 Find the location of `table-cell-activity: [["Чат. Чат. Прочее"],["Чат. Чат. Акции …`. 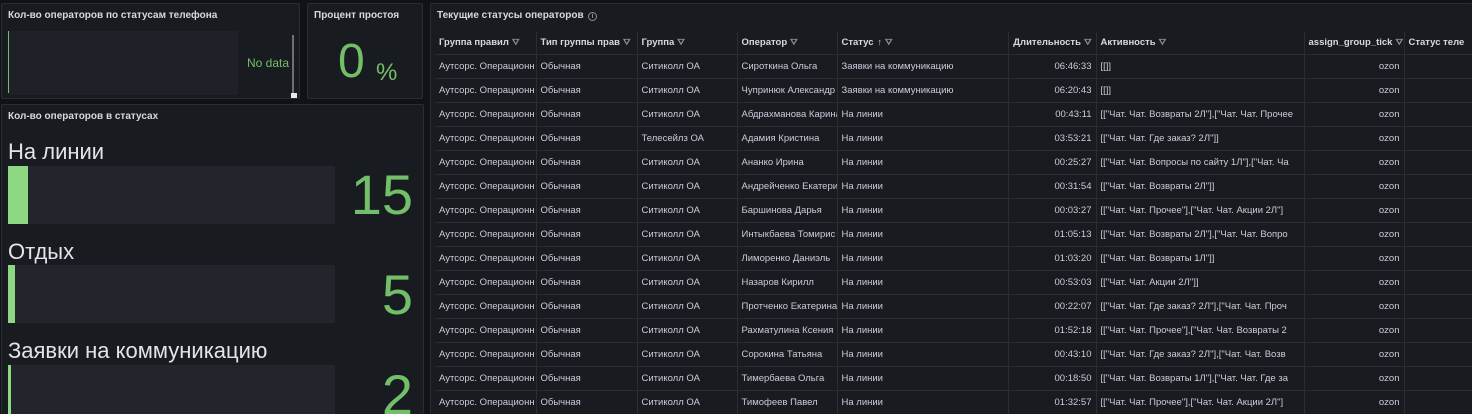

table-cell-activity: [["Чат. Чат. Прочее"],["Чат. Чат. Акции … is located at coordinates (1200, 402).